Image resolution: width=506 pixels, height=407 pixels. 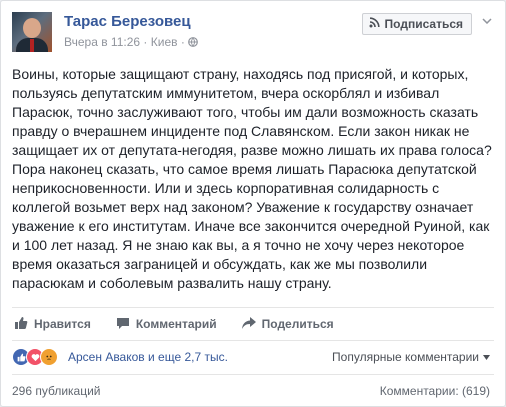 What do you see at coordinates (405, 357) in the screenshot?
I see `comment-sort-label: Популярные комментарии` at bounding box center [405, 357].